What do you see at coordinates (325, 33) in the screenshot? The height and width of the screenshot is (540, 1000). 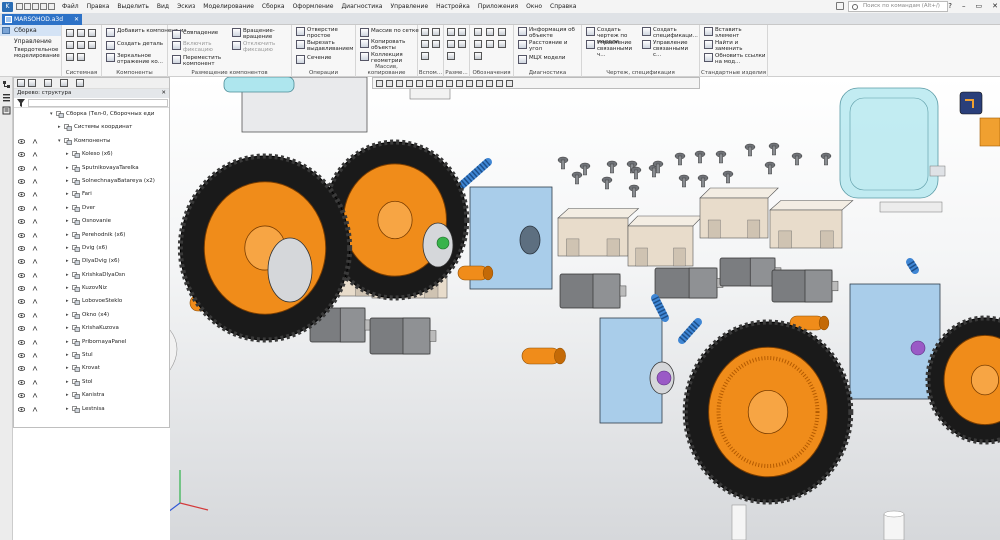 I see `simple-hole-button: Отверстие простое` at bounding box center [325, 33].